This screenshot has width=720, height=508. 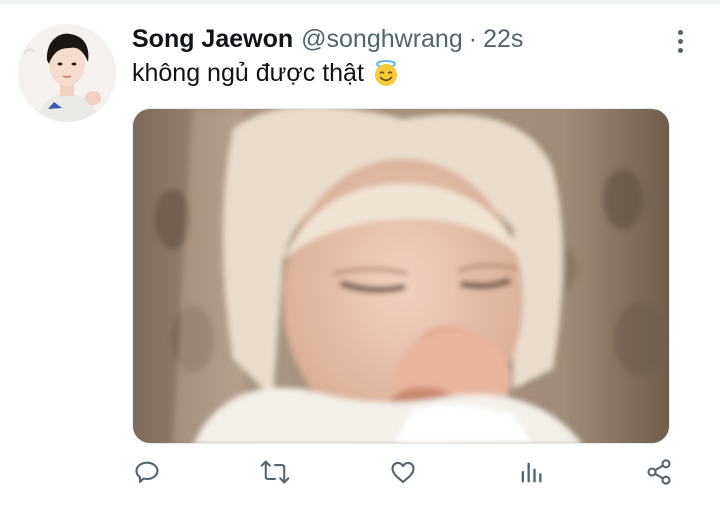 What do you see at coordinates (67, 73) in the screenshot?
I see `avatar` at bounding box center [67, 73].